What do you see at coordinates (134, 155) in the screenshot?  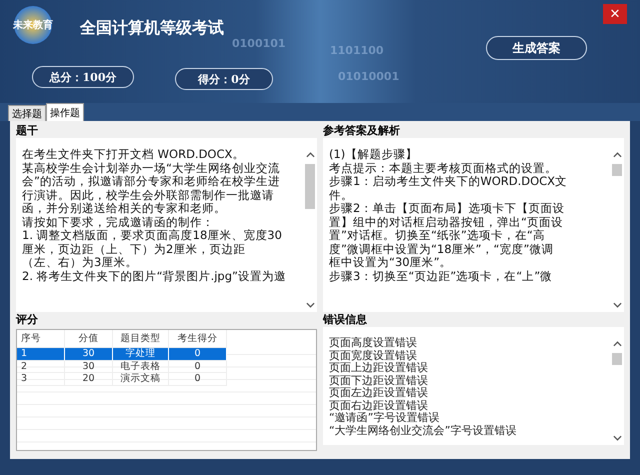 I see `text-line: 在考生文件夹下打开文档 WORD.DOCX。` at bounding box center [134, 155].